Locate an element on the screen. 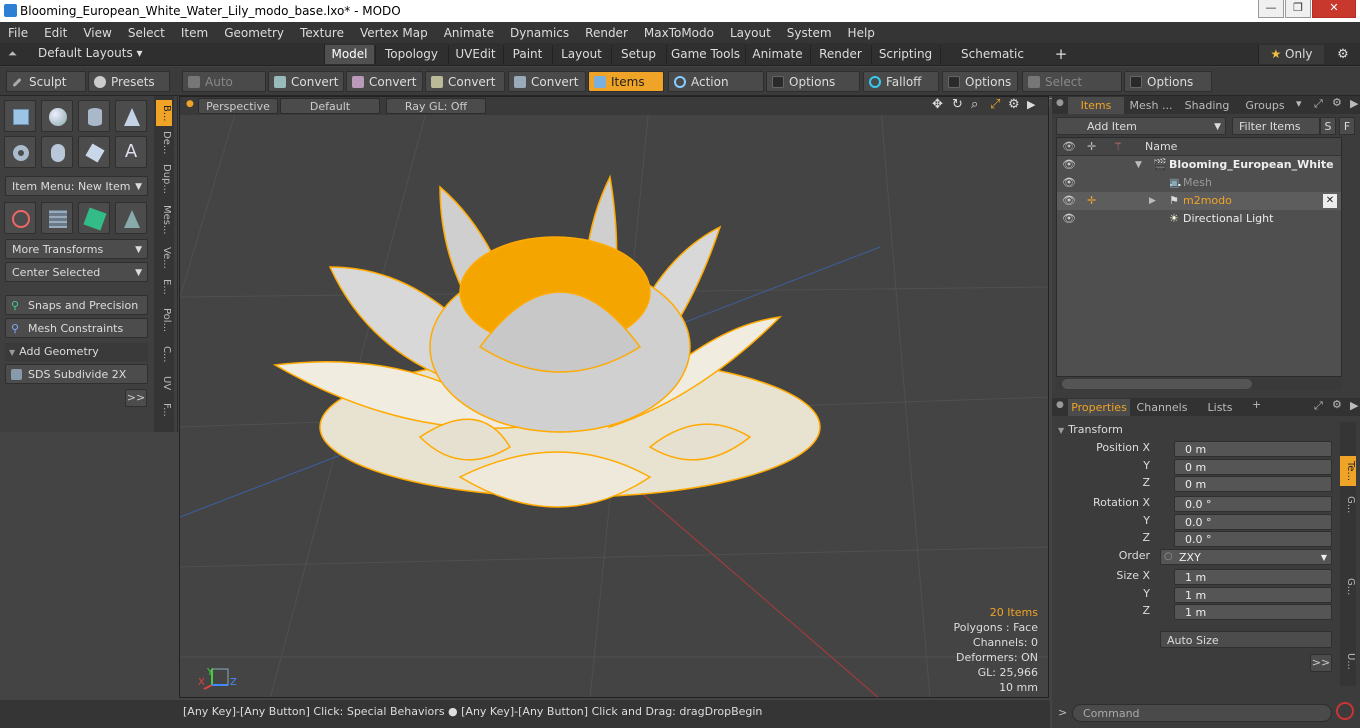  item-menu-dropdown: Item Menu: New Item ▼ is located at coordinates (76, 186).